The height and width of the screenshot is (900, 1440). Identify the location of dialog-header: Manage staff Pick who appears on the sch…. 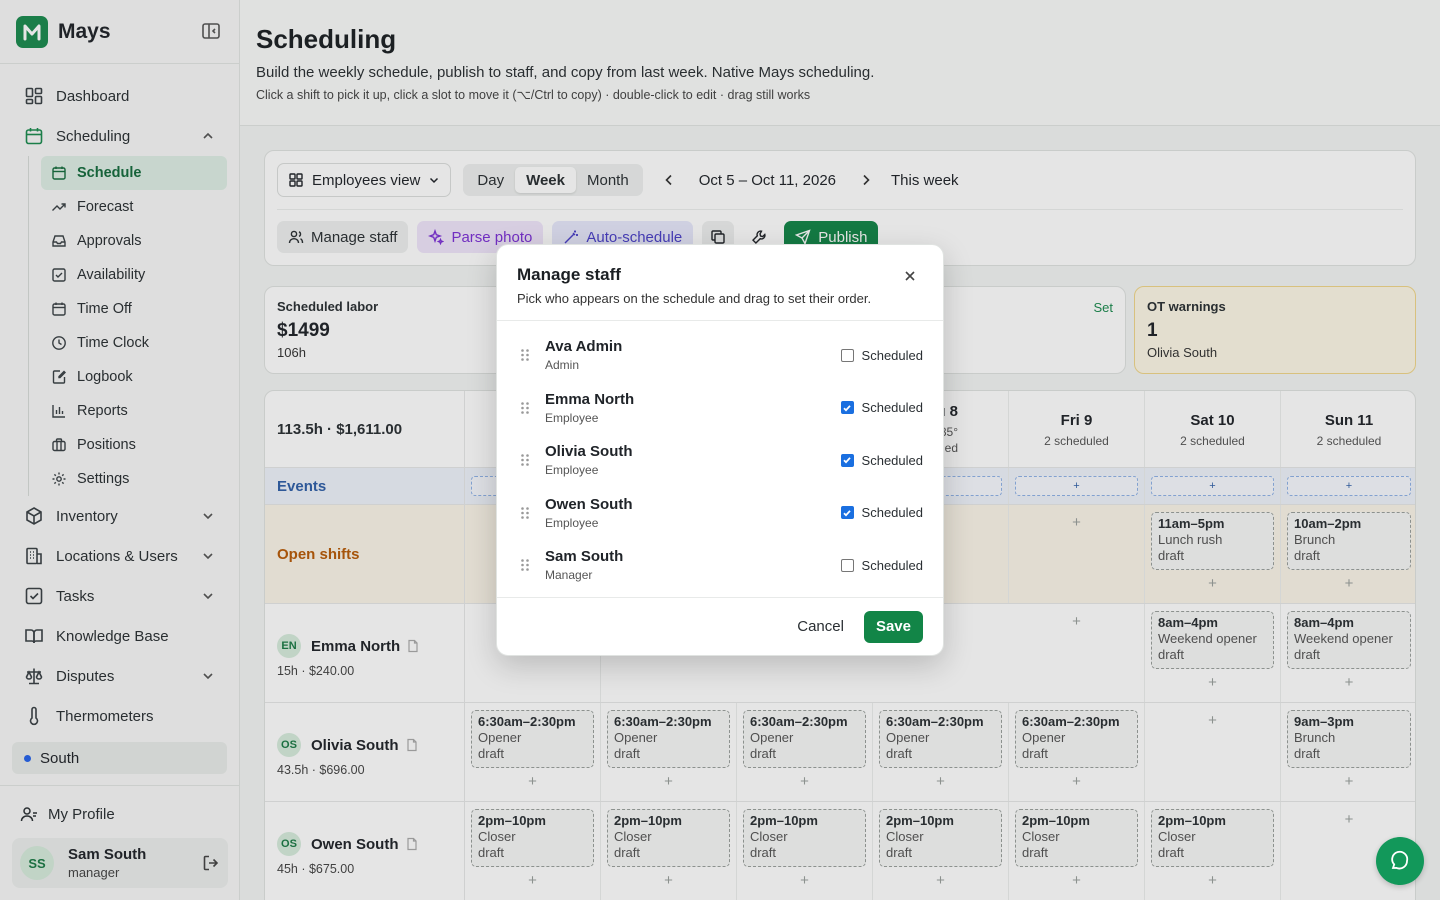
(720, 283).